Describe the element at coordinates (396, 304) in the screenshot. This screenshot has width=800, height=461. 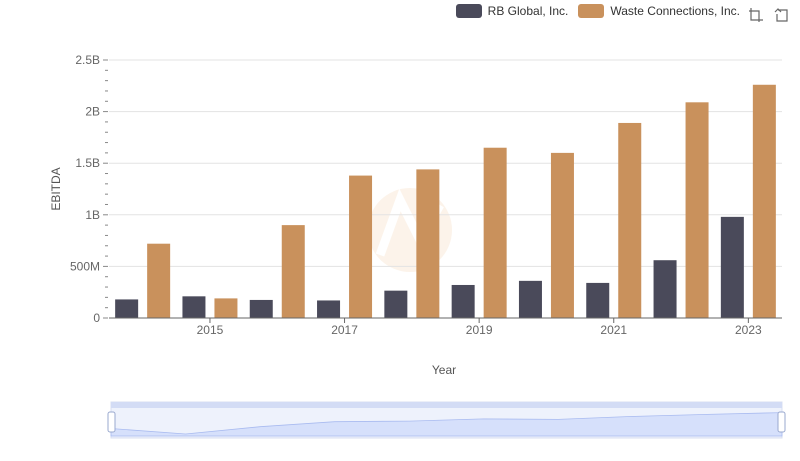
I see `bar-rb-global-2018` at that location.